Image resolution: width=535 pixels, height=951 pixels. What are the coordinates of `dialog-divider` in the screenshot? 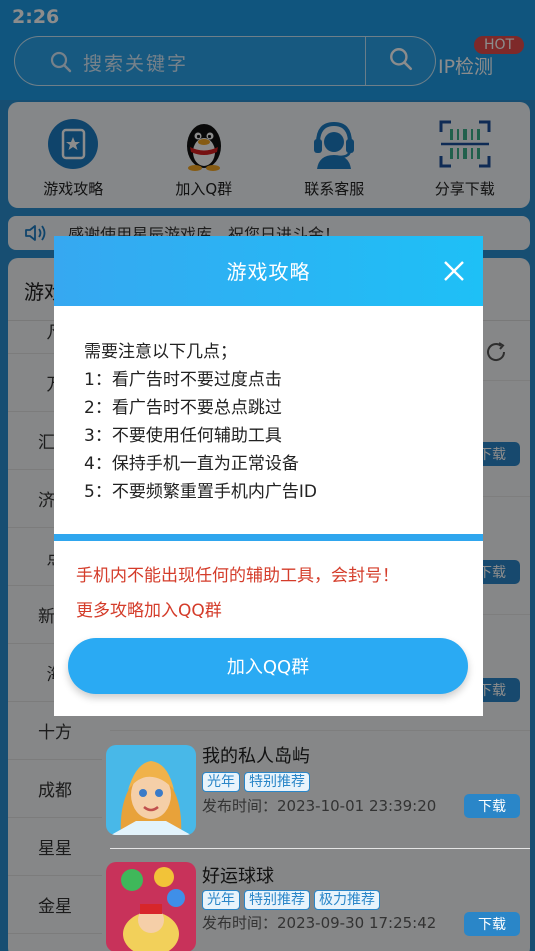 It's located at (268, 537).